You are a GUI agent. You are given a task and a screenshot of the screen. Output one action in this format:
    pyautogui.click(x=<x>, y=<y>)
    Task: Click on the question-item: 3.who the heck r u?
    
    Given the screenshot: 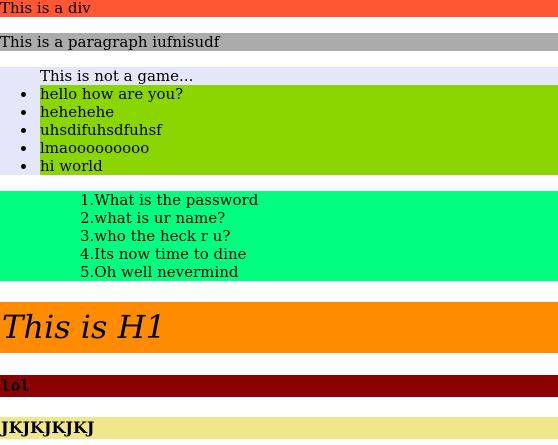 What is the action you would take?
    pyautogui.click(x=155, y=236)
    